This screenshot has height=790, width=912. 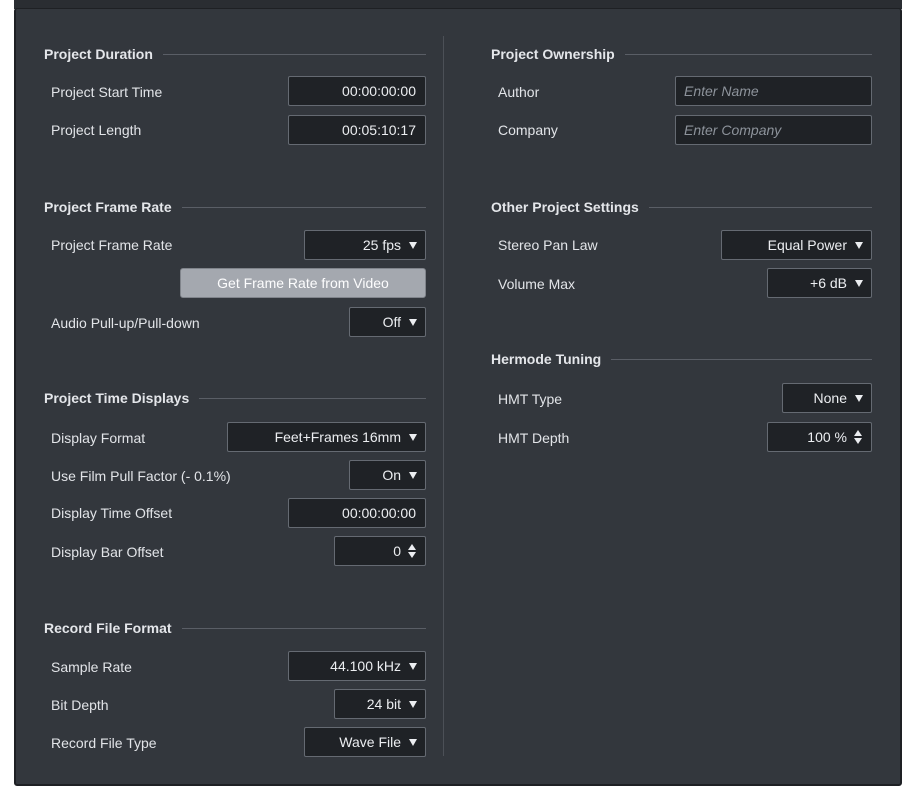 What do you see at coordinates (112, 245) in the screenshot?
I see `frame-rate-label: Project Frame Rate` at bounding box center [112, 245].